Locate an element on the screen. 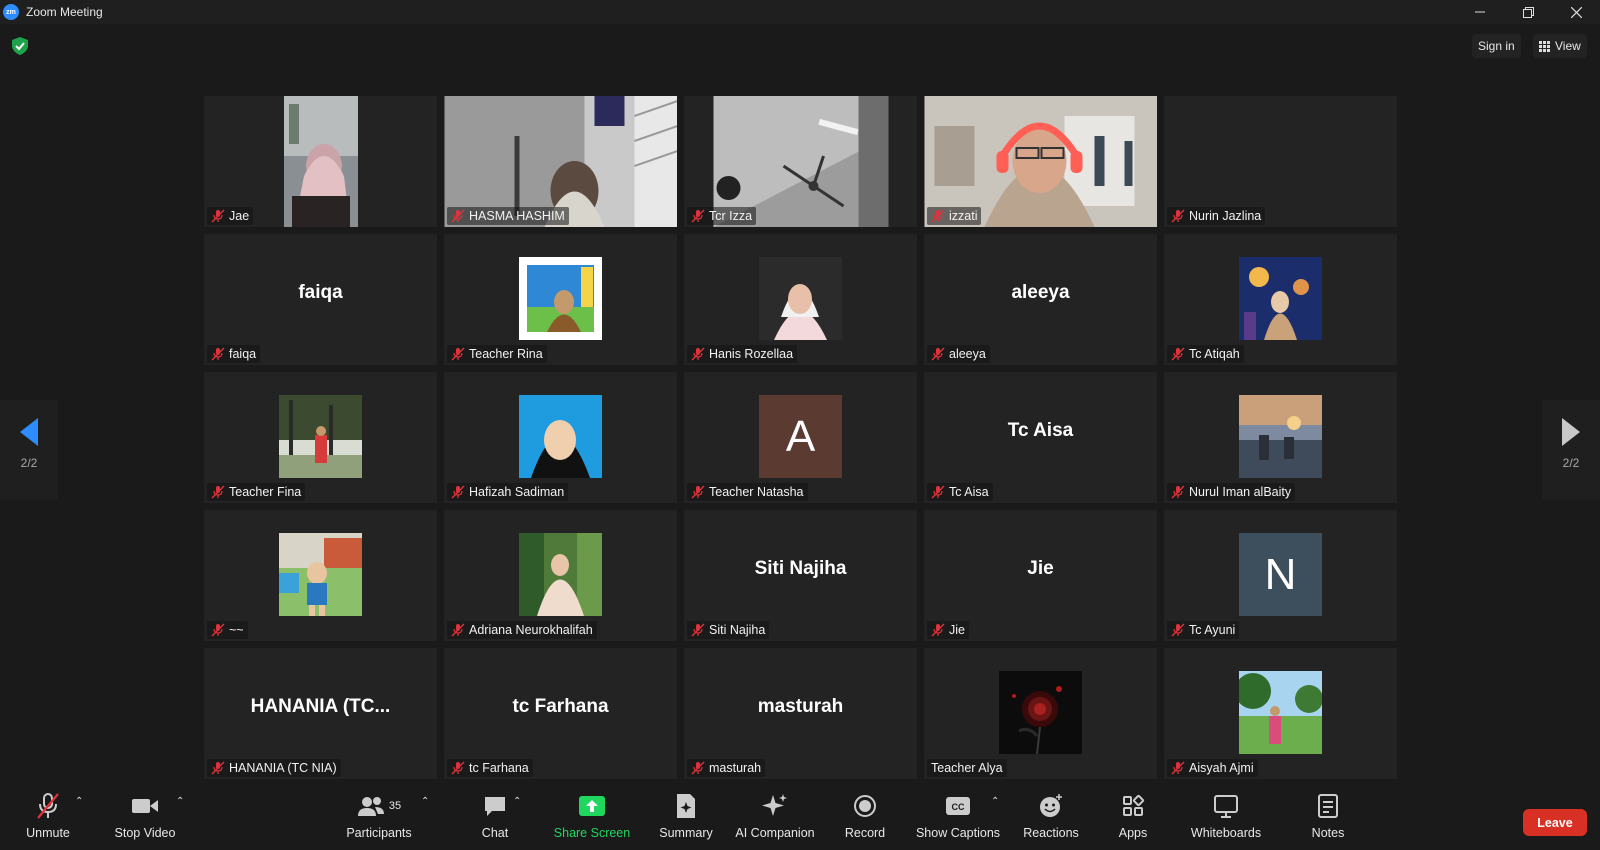  participant-video is located at coordinates (320, 161).